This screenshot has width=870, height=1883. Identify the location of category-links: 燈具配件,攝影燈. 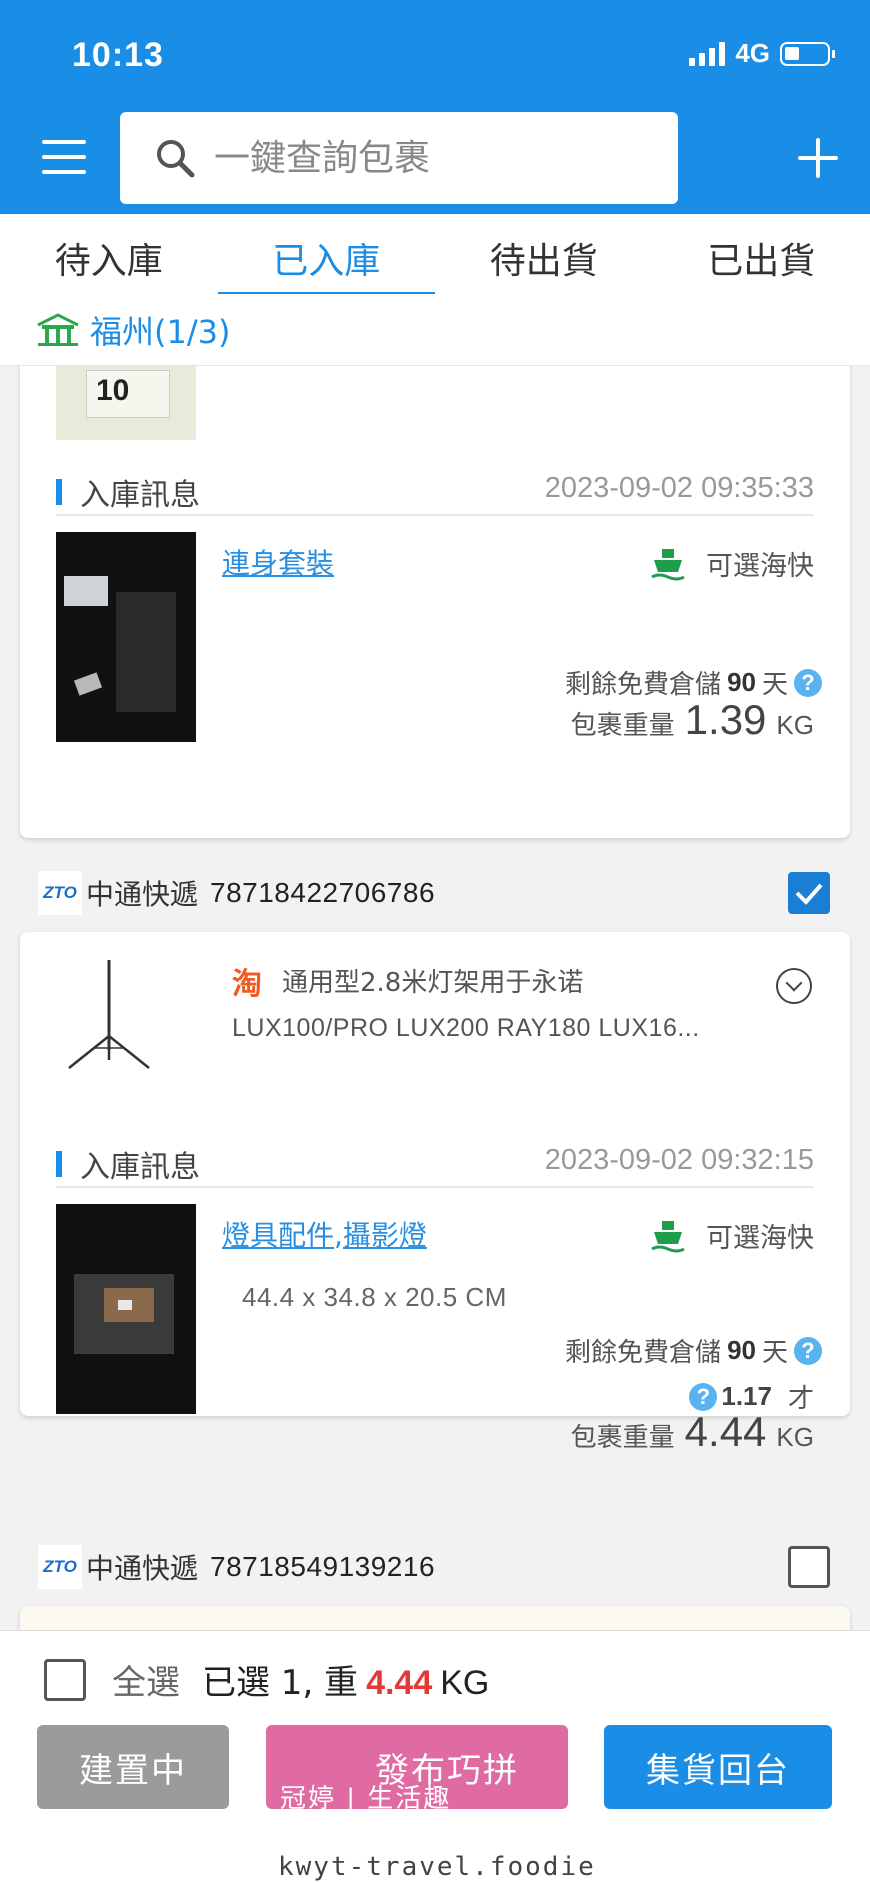
(324, 1235).